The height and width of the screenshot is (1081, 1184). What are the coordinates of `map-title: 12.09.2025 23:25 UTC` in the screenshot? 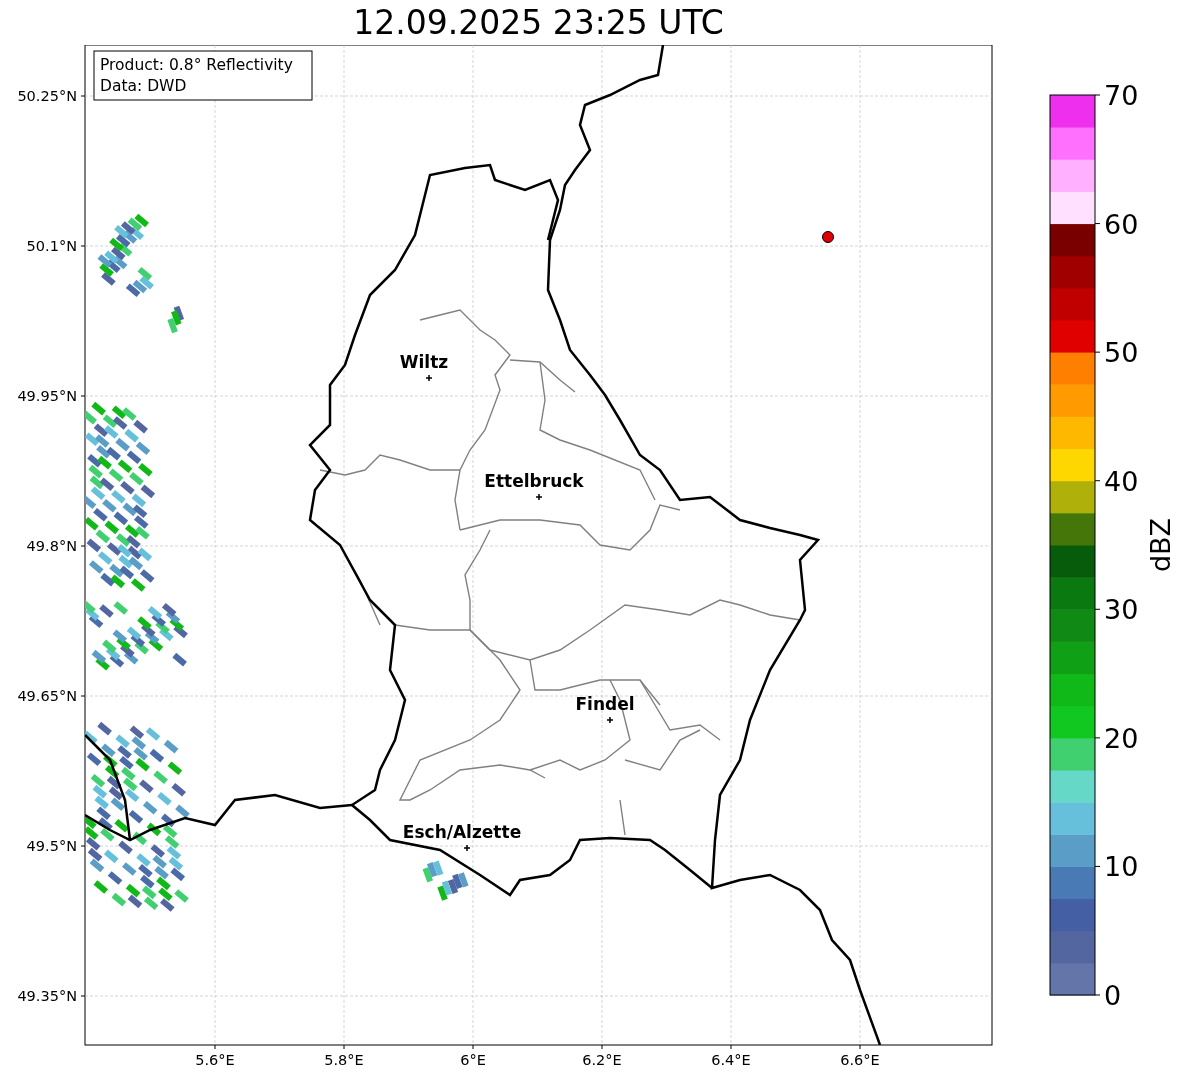 It's located at (538, 22).